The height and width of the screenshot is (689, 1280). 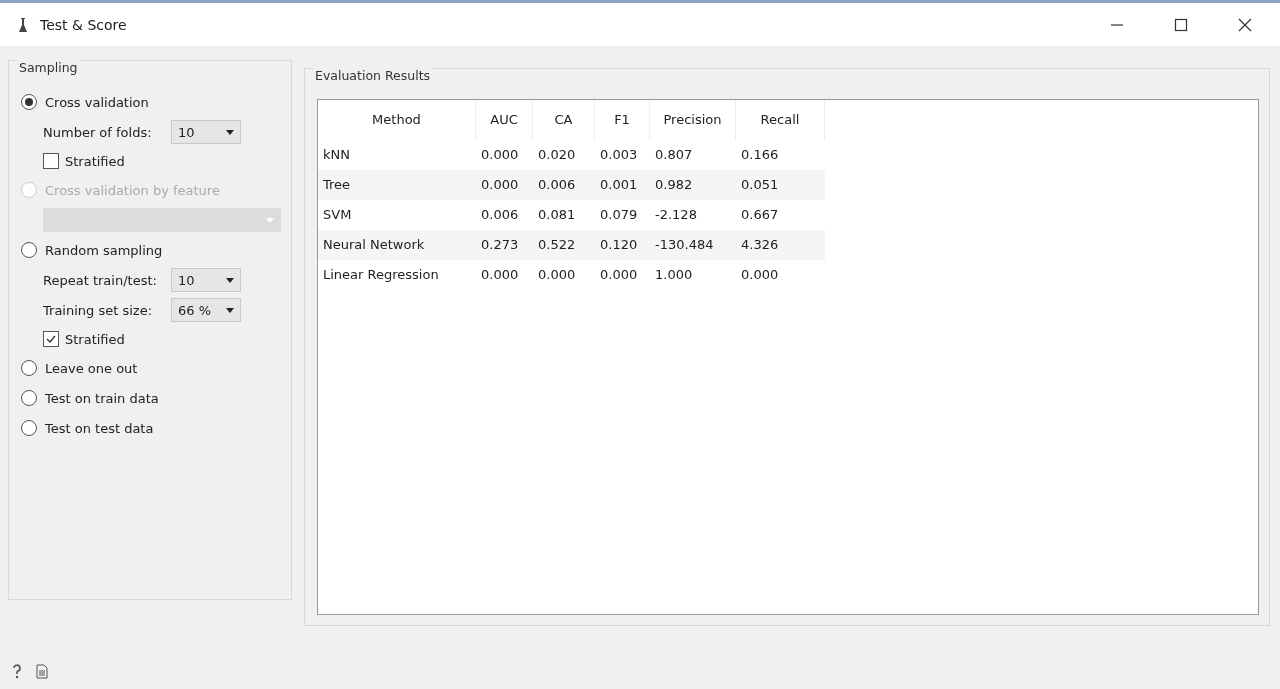 What do you see at coordinates (397, 245) in the screenshot?
I see `table-cell: Neural Network` at bounding box center [397, 245].